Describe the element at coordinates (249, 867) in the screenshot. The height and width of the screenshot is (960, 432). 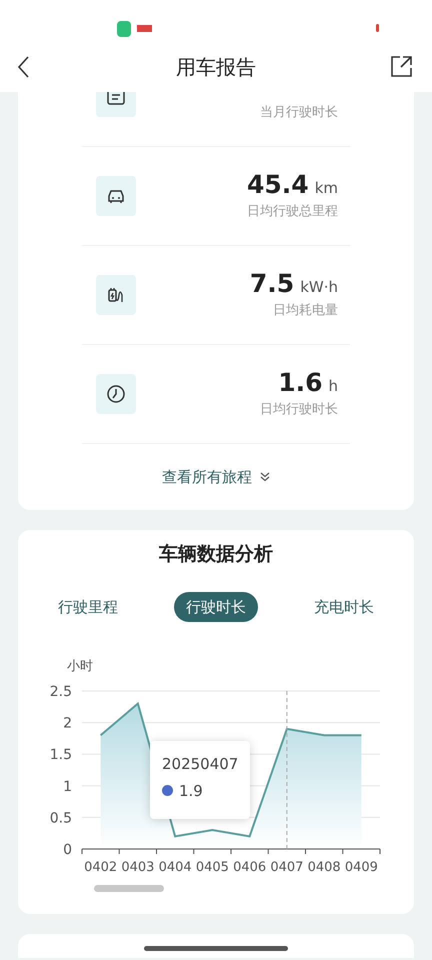
I see `x-tick-label: 0406` at that location.